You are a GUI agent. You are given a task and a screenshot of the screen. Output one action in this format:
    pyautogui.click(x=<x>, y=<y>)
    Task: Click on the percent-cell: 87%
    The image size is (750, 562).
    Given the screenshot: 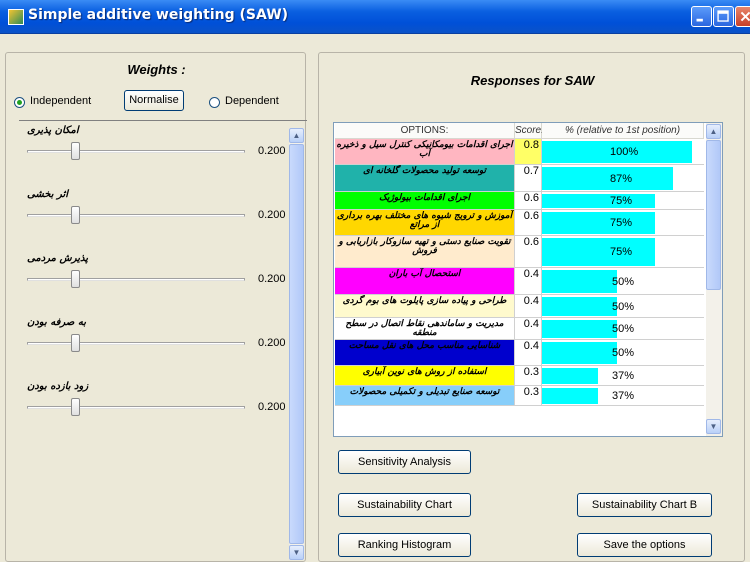 What is the action you would take?
    pyautogui.click(x=623, y=178)
    